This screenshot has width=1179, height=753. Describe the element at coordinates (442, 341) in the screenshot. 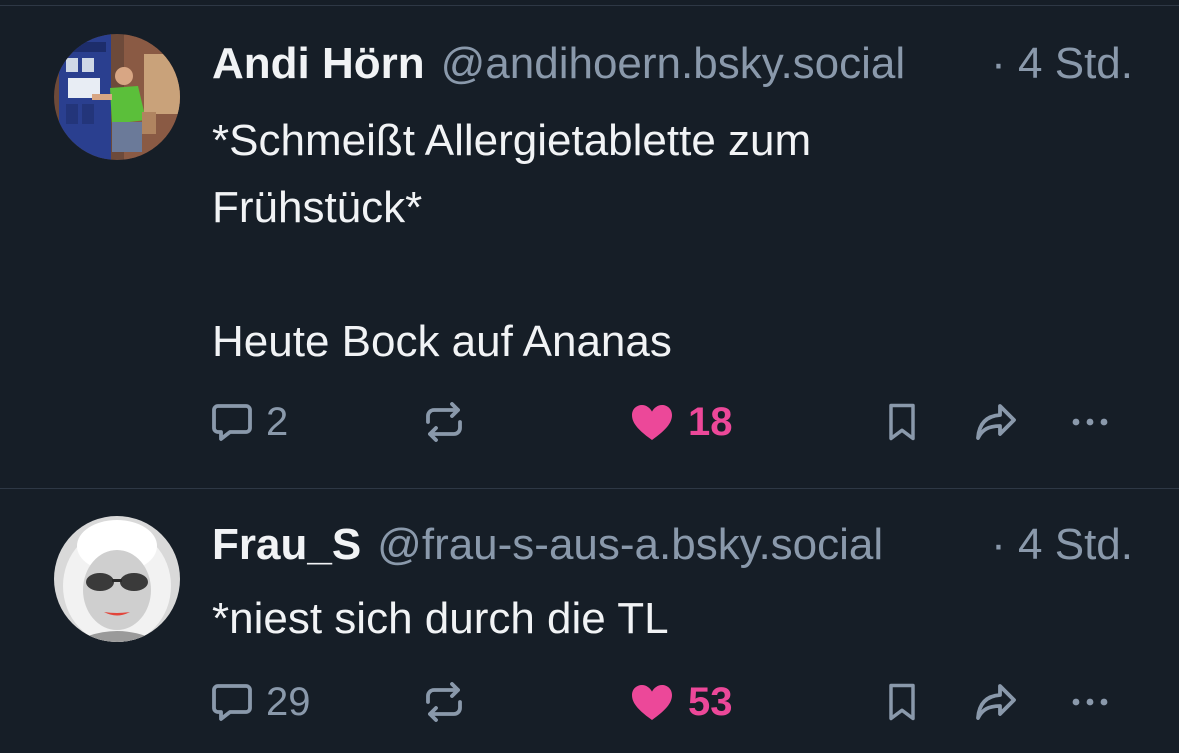

I see `post-text-line: Heute Bock auf Ananas` at that location.